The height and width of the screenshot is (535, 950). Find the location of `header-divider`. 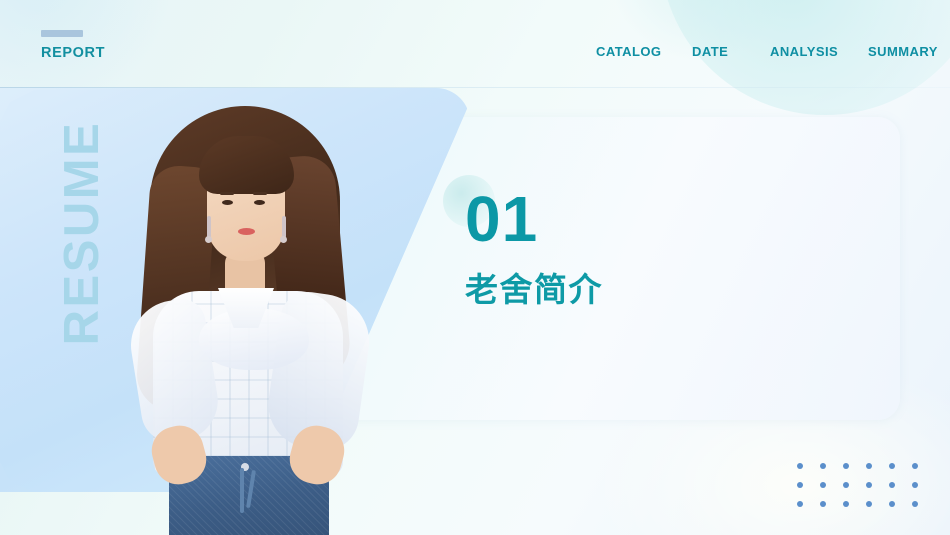

header-divider is located at coordinates (475, 87).